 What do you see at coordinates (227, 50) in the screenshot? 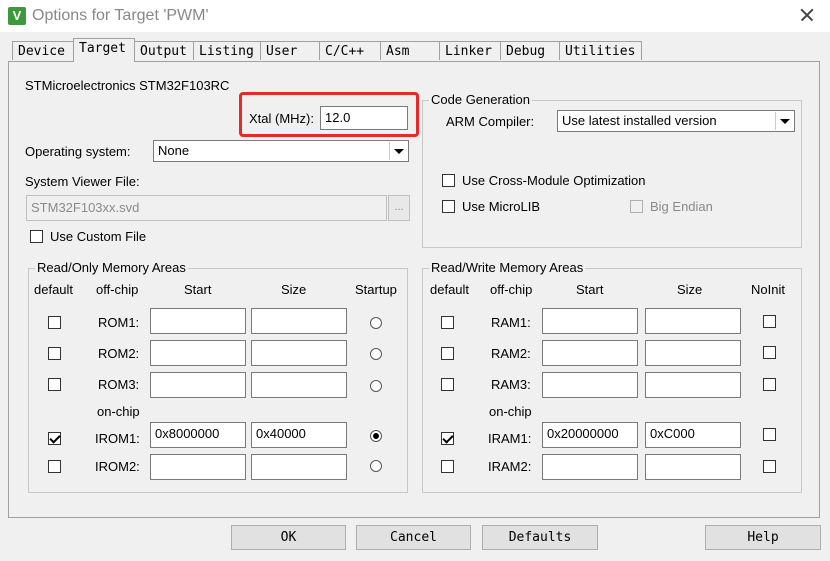
I see `tab-listing: Listing` at bounding box center [227, 50].